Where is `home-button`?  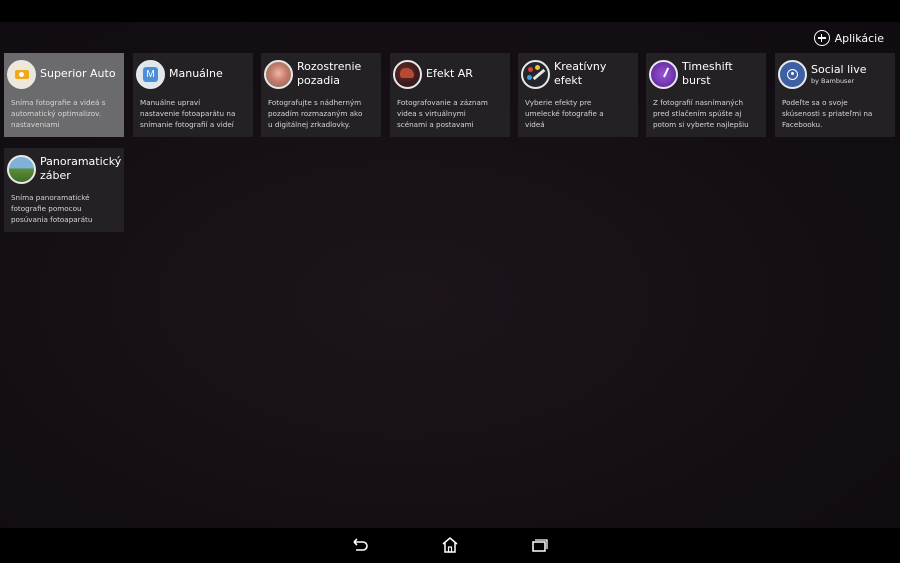 home-button is located at coordinates (450, 545).